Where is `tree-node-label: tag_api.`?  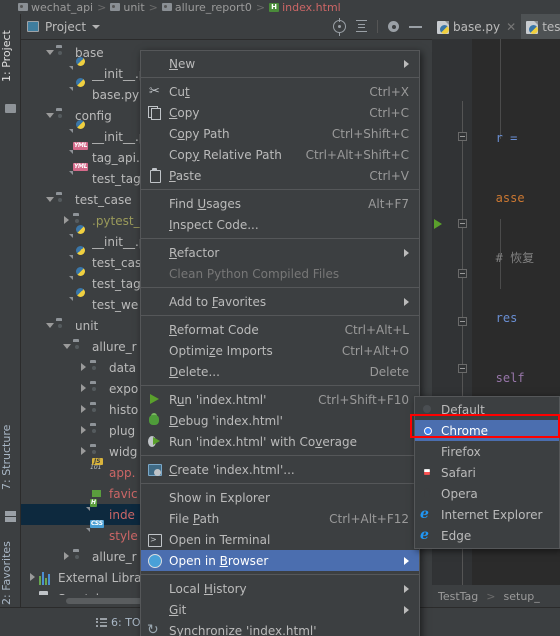 tree-node-label: tag_api. is located at coordinates (116, 157).